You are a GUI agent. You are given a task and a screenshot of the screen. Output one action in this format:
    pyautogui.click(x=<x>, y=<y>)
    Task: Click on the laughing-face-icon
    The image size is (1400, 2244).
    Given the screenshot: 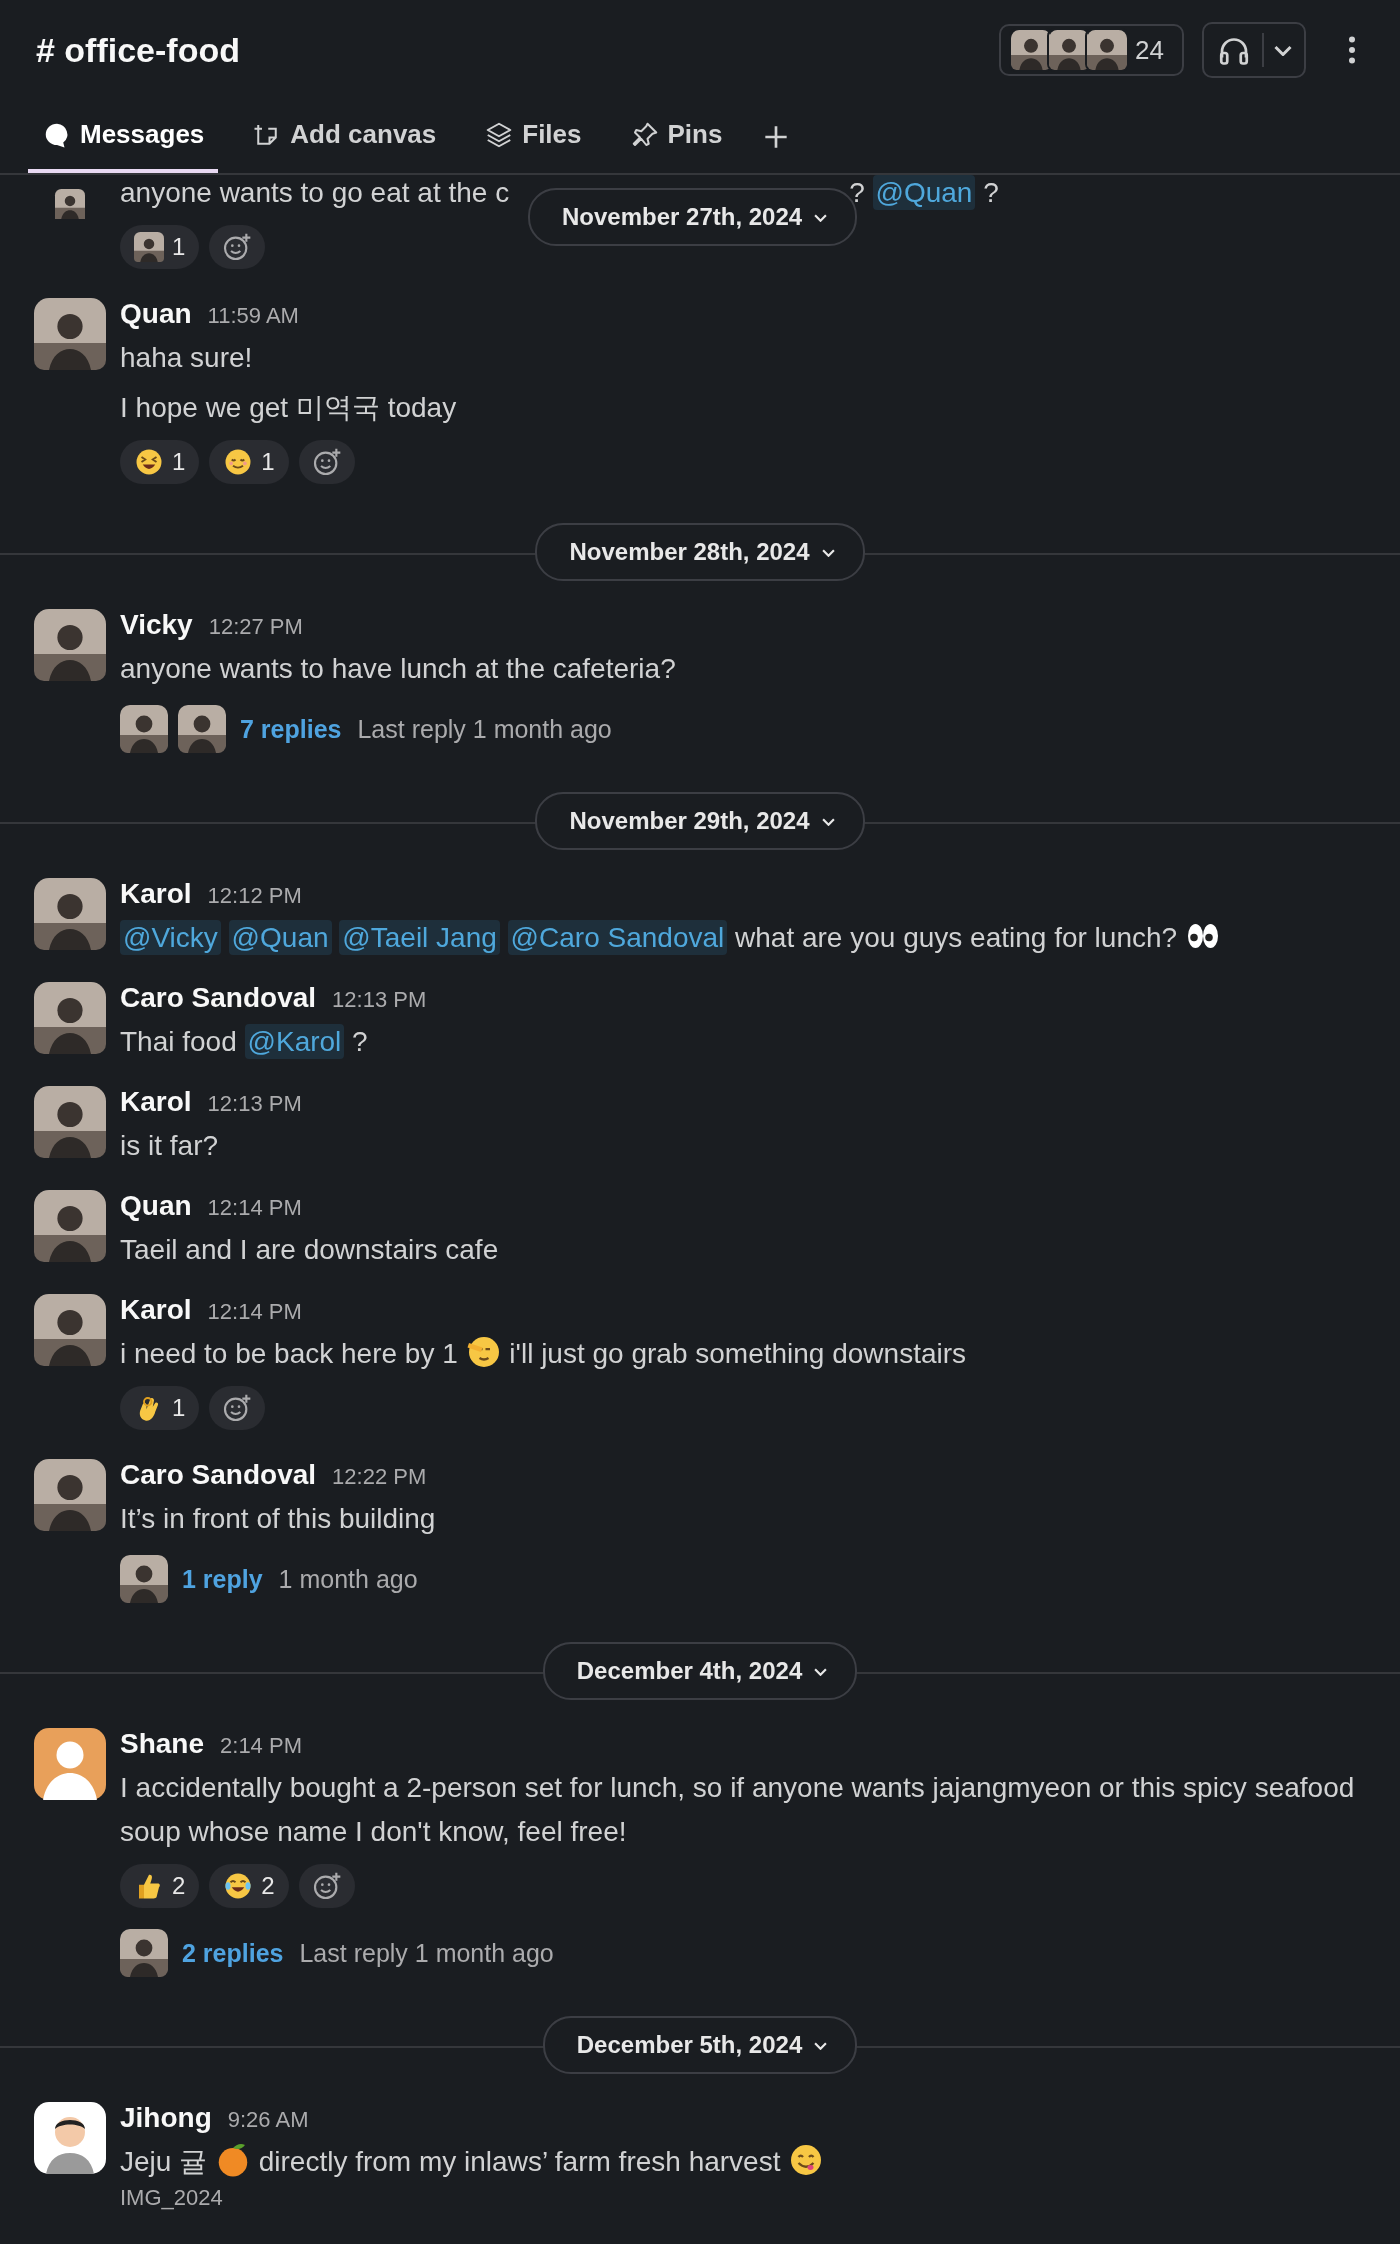 What is the action you would take?
    pyautogui.click(x=149, y=462)
    